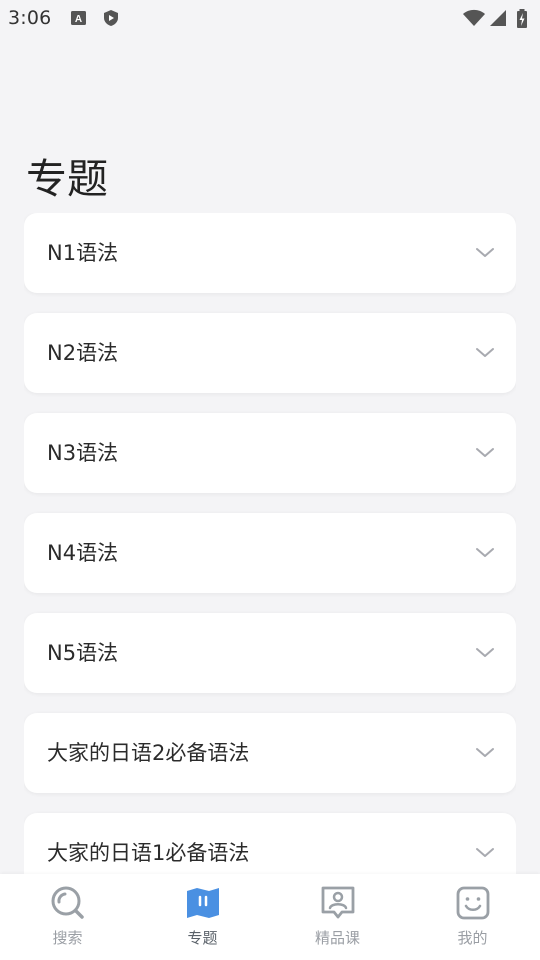 This screenshot has width=540, height=960. What do you see at coordinates (83, 453) in the screenshot?
I see `topic-label: N3语法` at bounding box center [83, 453].